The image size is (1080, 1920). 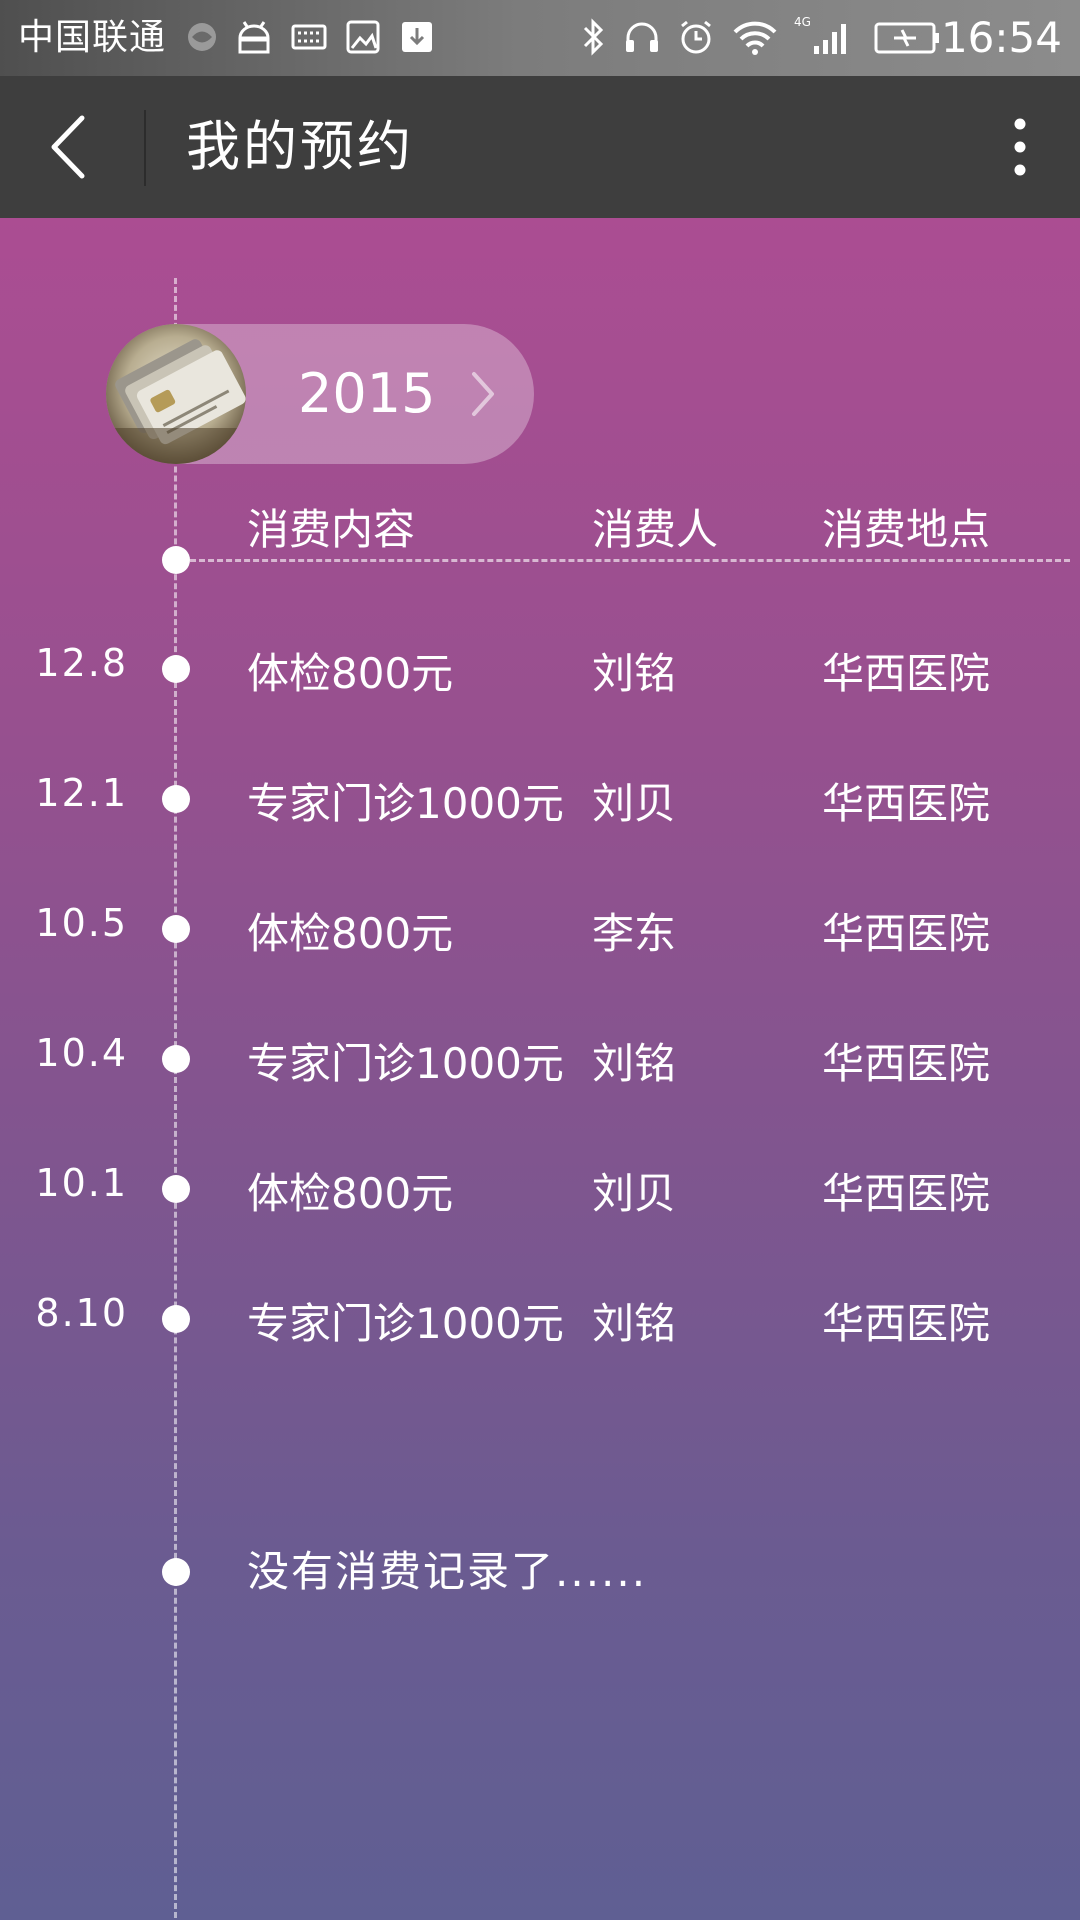 I want to click on android-icon, so click(x=254, y=37).